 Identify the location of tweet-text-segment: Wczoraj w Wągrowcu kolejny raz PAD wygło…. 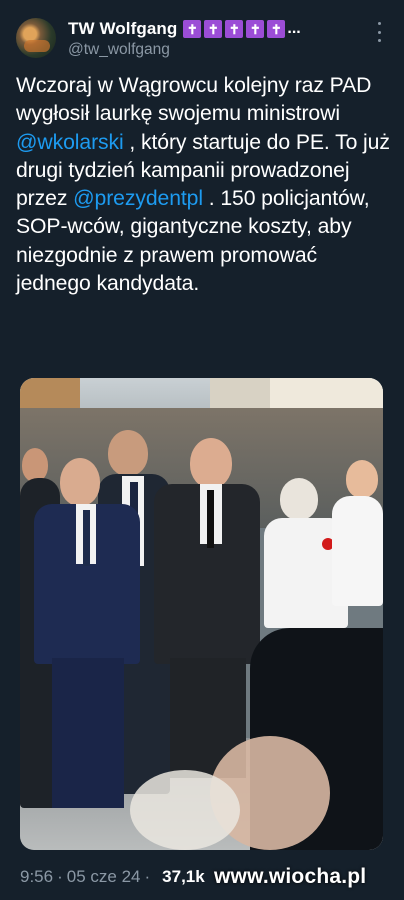
(194, 100).